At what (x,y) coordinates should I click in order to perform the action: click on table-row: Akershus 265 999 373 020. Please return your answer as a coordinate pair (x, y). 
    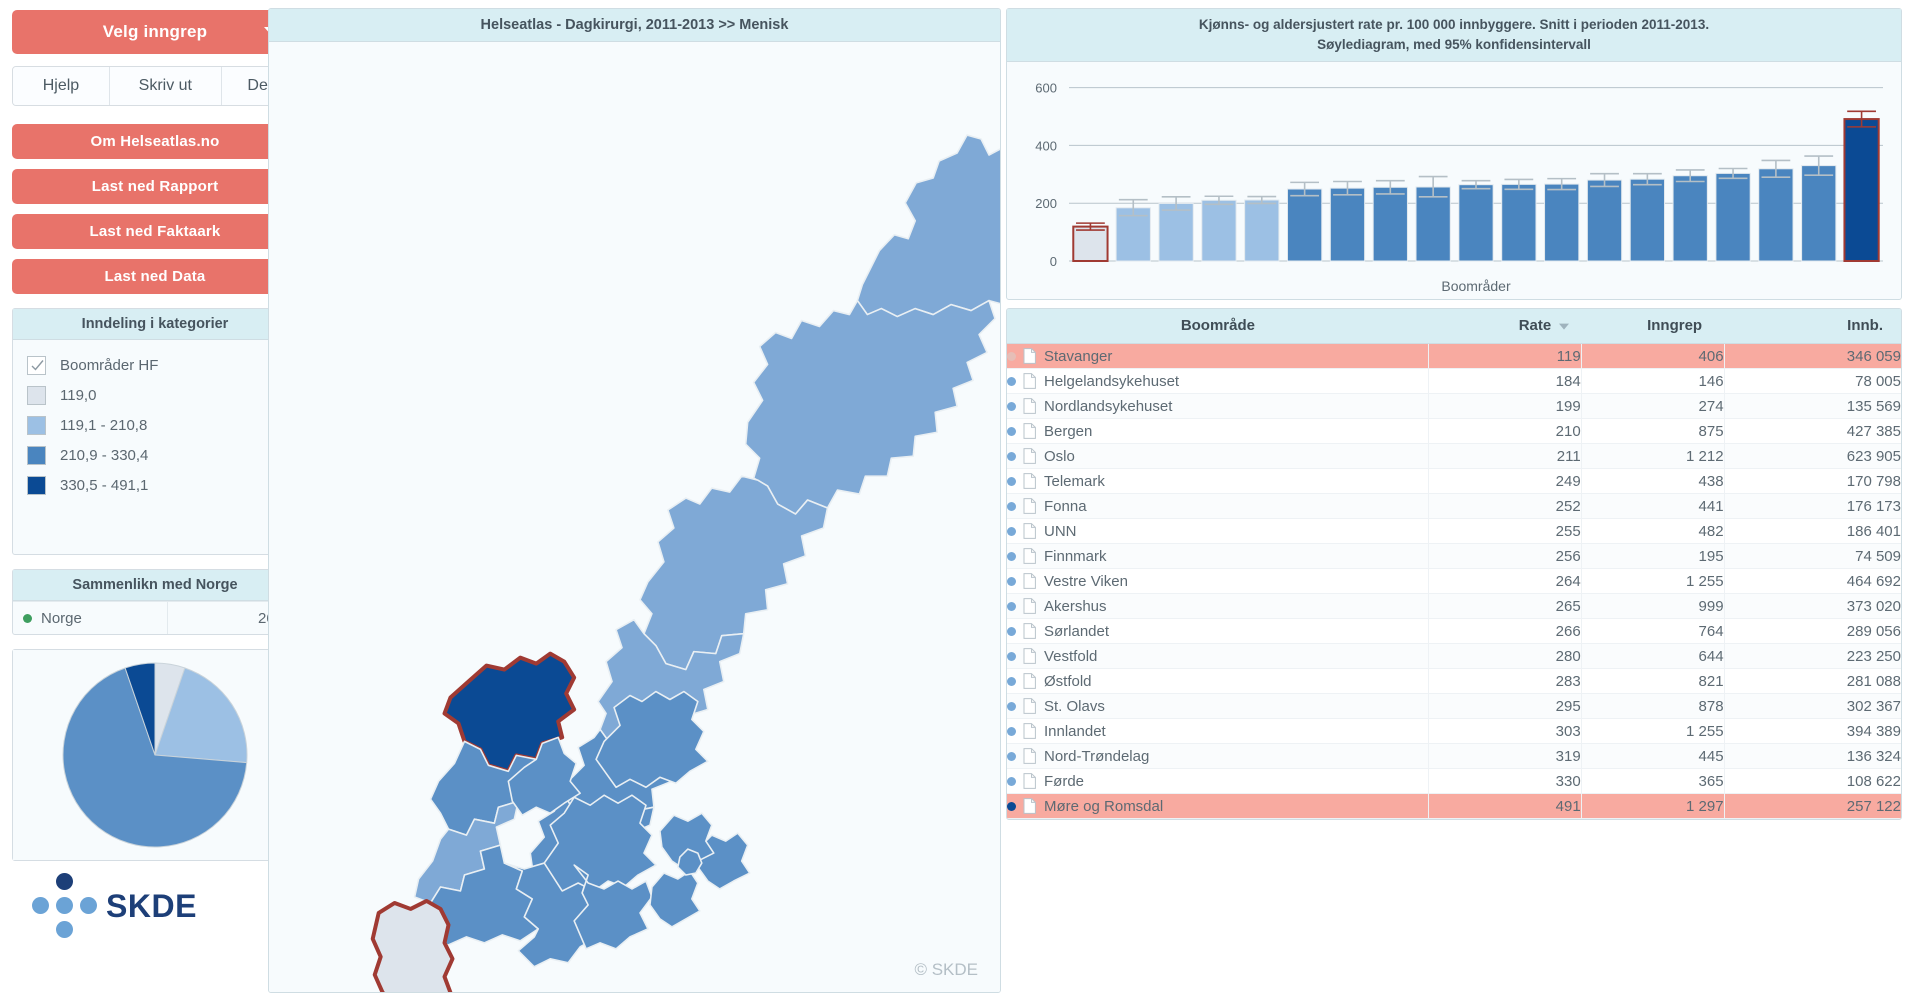
    Looking at the image, I should click on (1454, 606).